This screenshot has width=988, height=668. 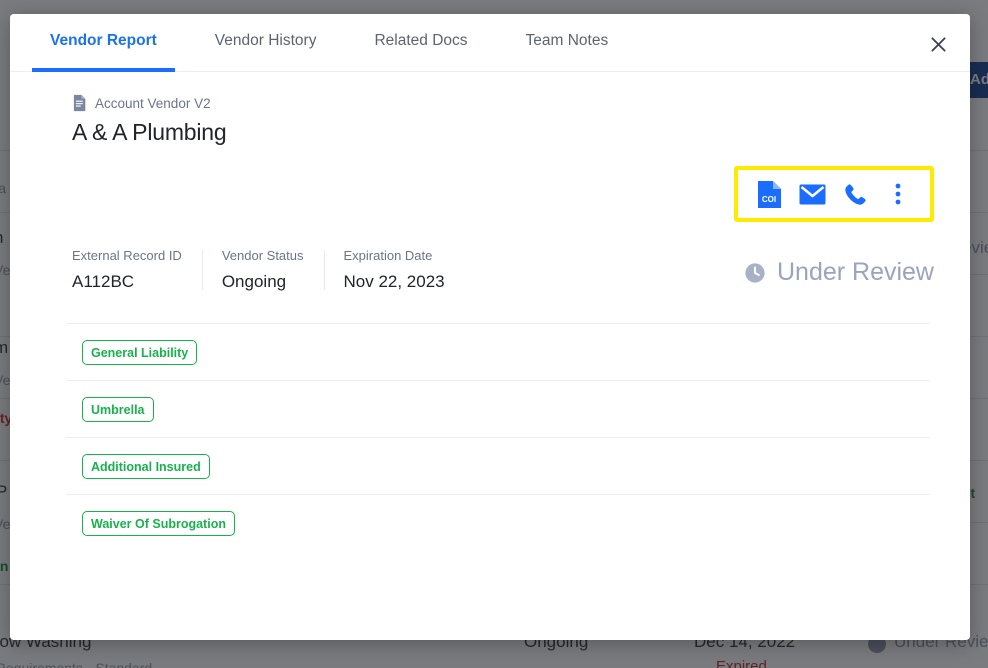 I want to click on record-type-label: Account Vendor V2, so click(x=153, y=103).